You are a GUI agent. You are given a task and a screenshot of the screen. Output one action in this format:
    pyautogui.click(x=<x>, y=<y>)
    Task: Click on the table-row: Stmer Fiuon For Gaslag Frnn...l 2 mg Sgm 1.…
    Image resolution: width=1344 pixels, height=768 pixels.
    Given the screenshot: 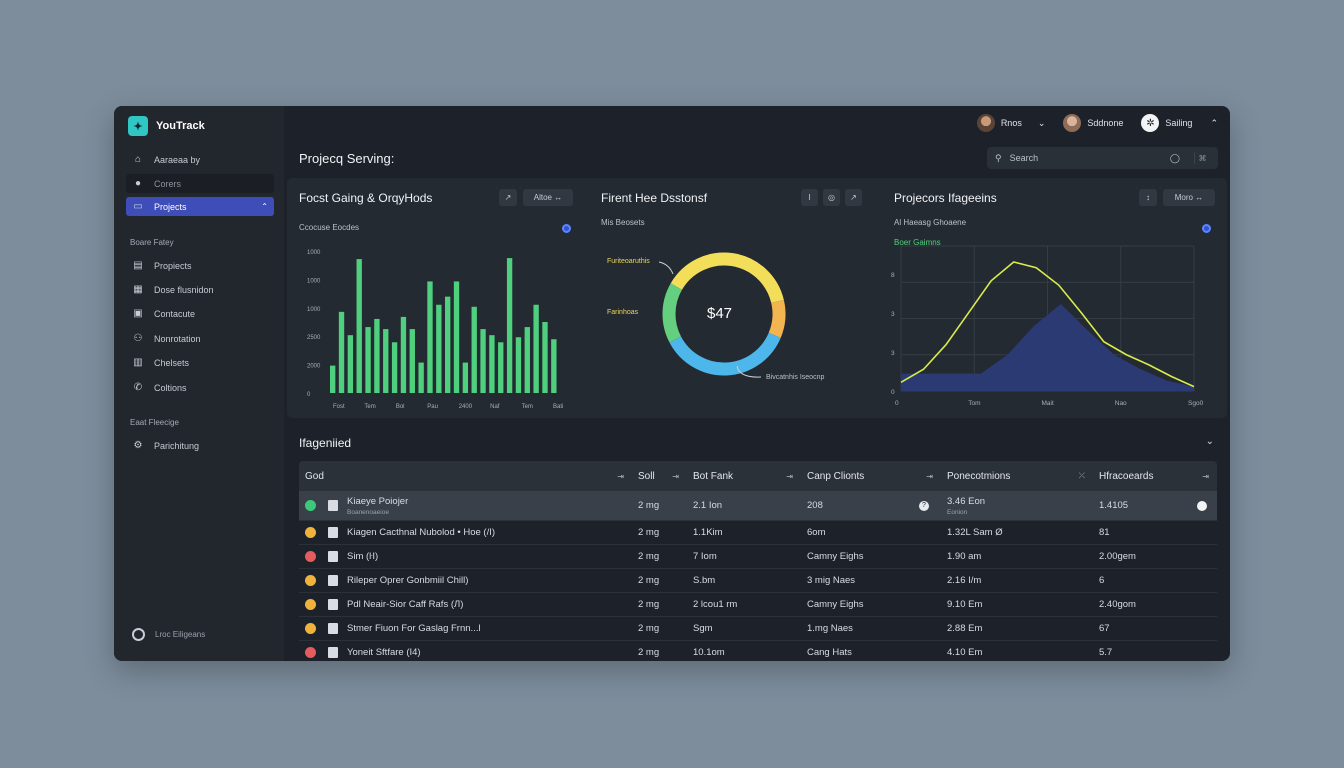 What is the action you would take?
    pyautogui.click(x=758, y=629)
    